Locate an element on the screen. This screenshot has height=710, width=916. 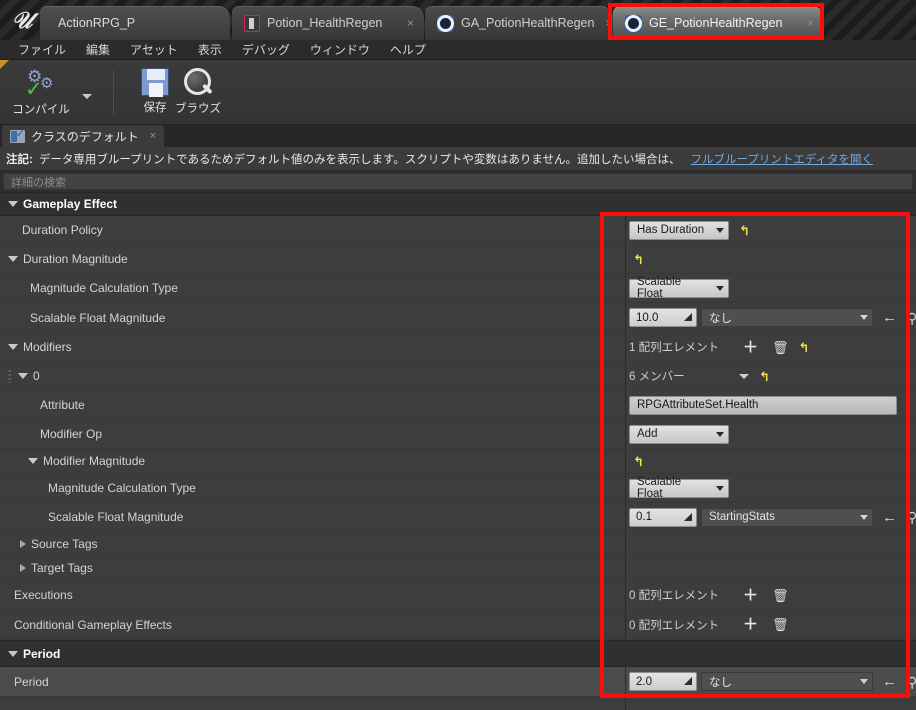
compile-dropdown-arrow-icon is located at coordinates (87, 96).